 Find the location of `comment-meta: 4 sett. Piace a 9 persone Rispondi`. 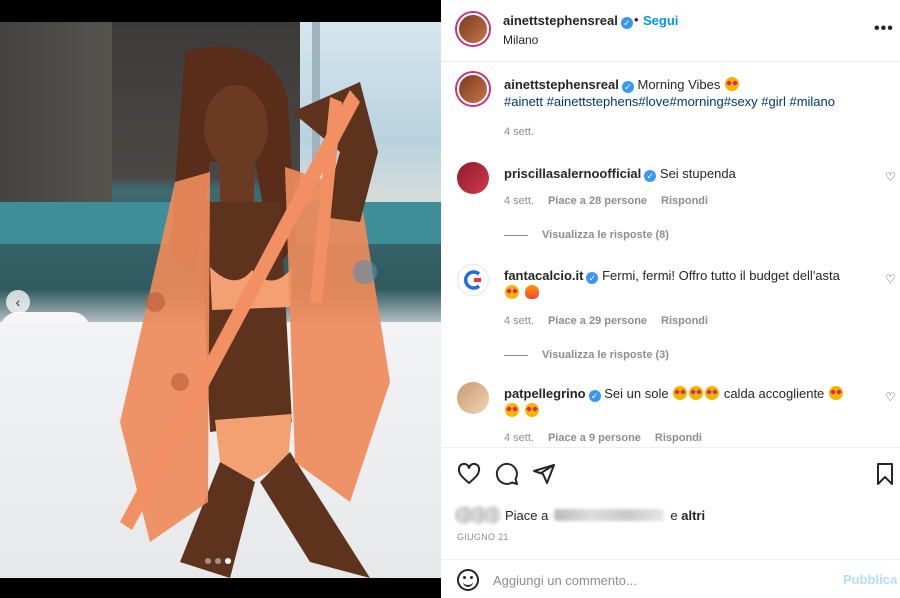

comment-meta: 4 sett. Piace a 9 persone Rispondi is located at coordinates (603, 438).